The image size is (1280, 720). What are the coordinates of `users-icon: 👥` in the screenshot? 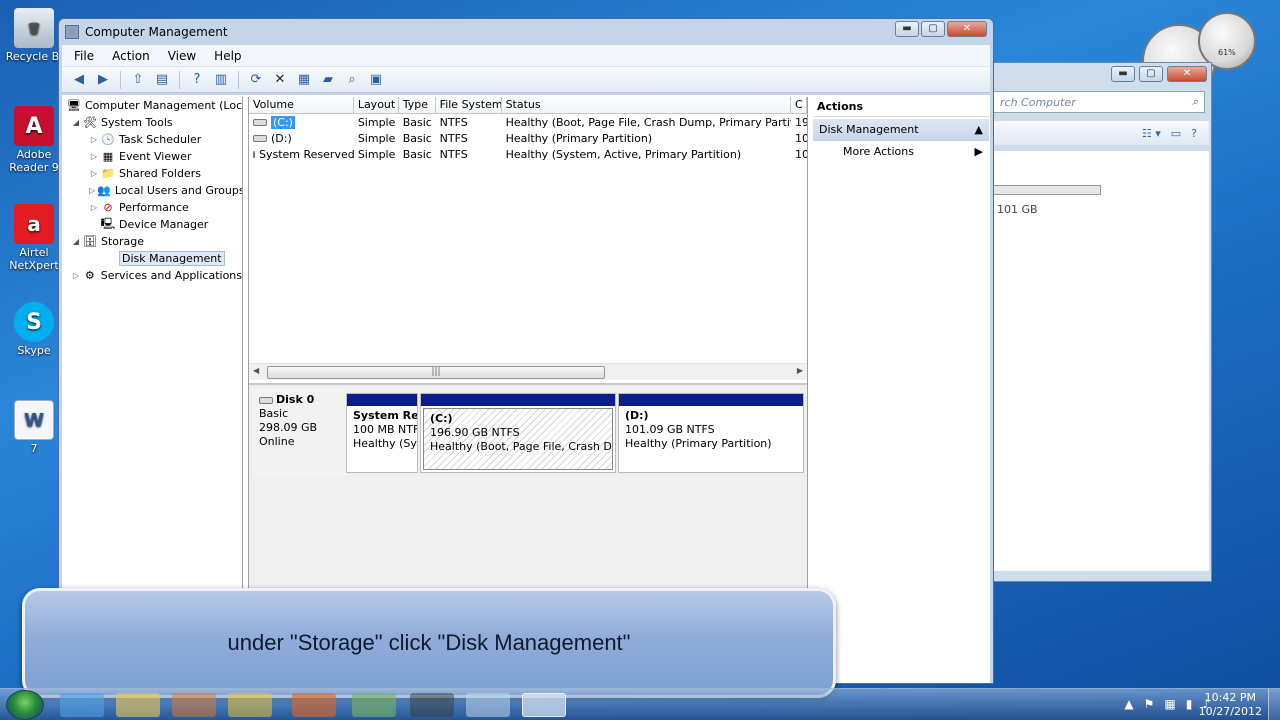 It's located at (104, 190).